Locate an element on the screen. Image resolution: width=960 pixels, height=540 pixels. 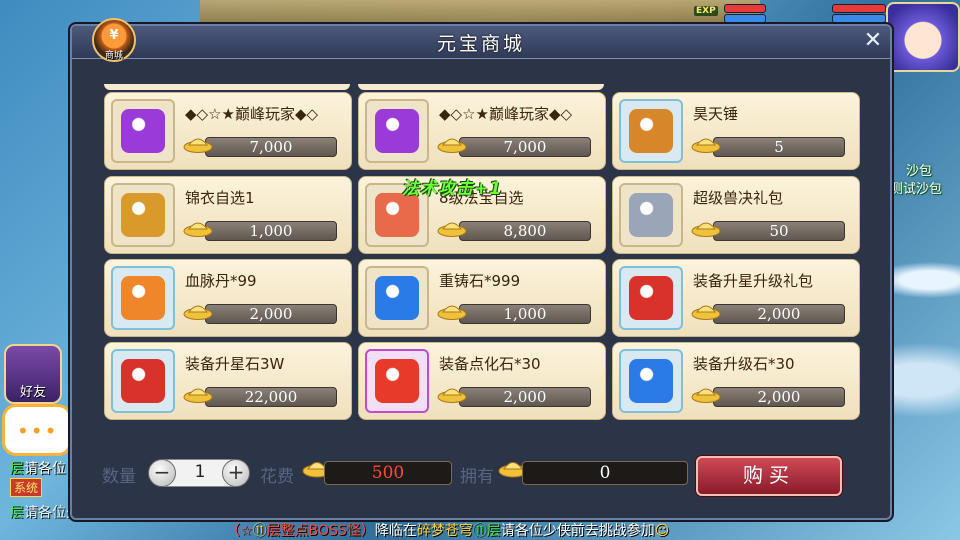
purple-scroll-icon is located at coordinates (397, 131).